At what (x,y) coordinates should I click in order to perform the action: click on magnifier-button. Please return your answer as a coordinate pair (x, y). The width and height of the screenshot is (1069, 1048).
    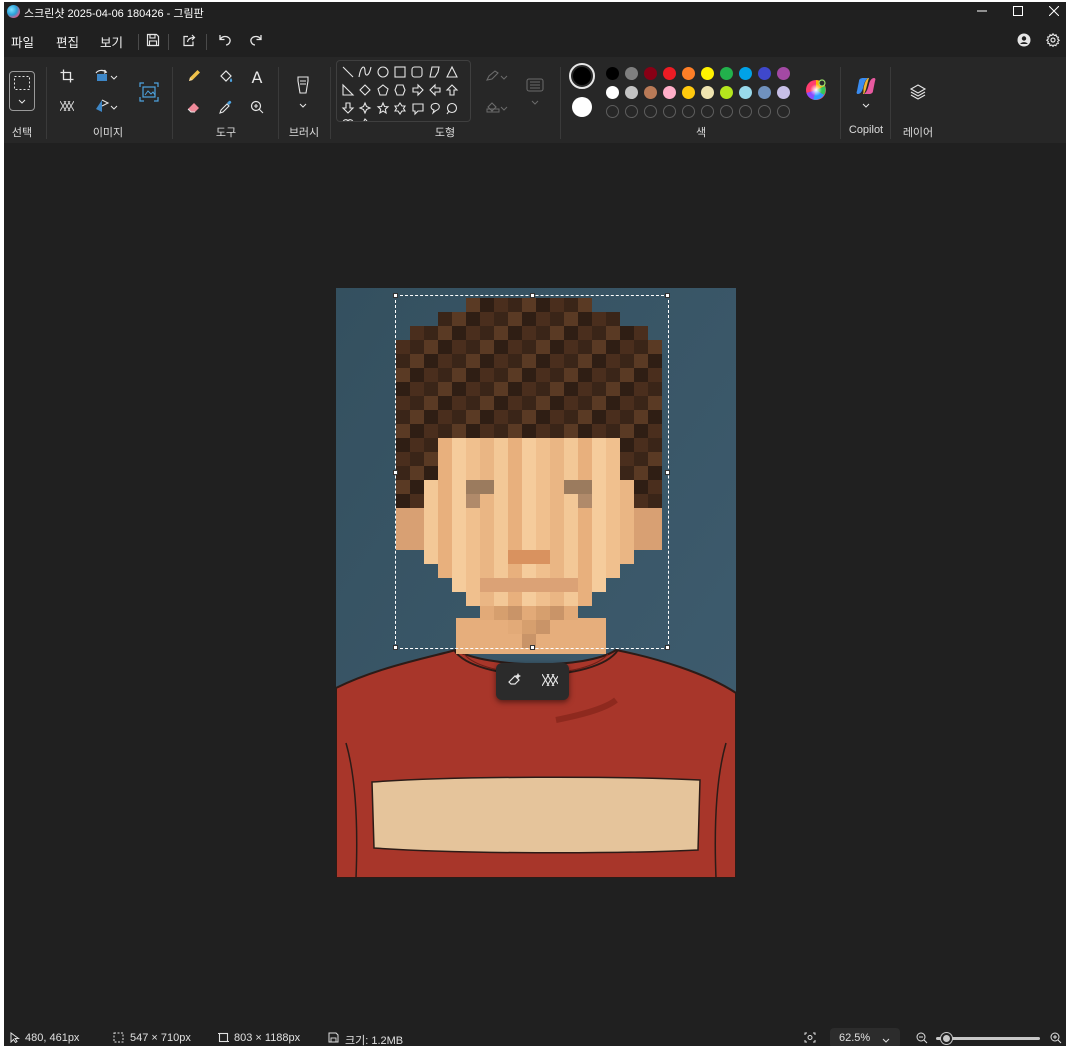
    Looking at the image, I should click on (257, 108).